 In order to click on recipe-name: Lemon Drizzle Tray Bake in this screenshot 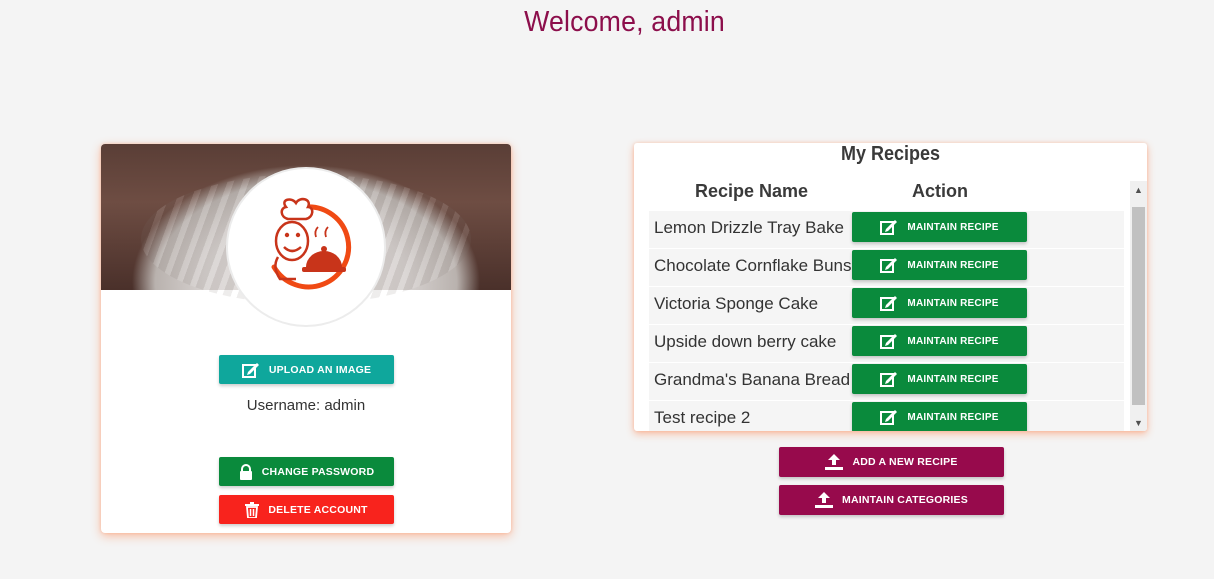, I will do `click(749, 227)`.